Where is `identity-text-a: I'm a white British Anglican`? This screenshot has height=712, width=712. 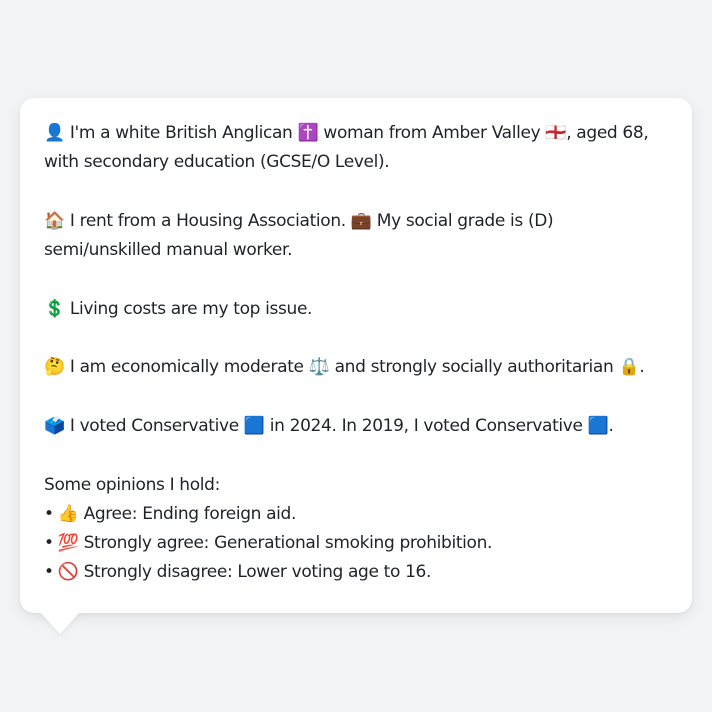 identity-text-a: I'm a white British Anglican is located at coordinates (181, 133).